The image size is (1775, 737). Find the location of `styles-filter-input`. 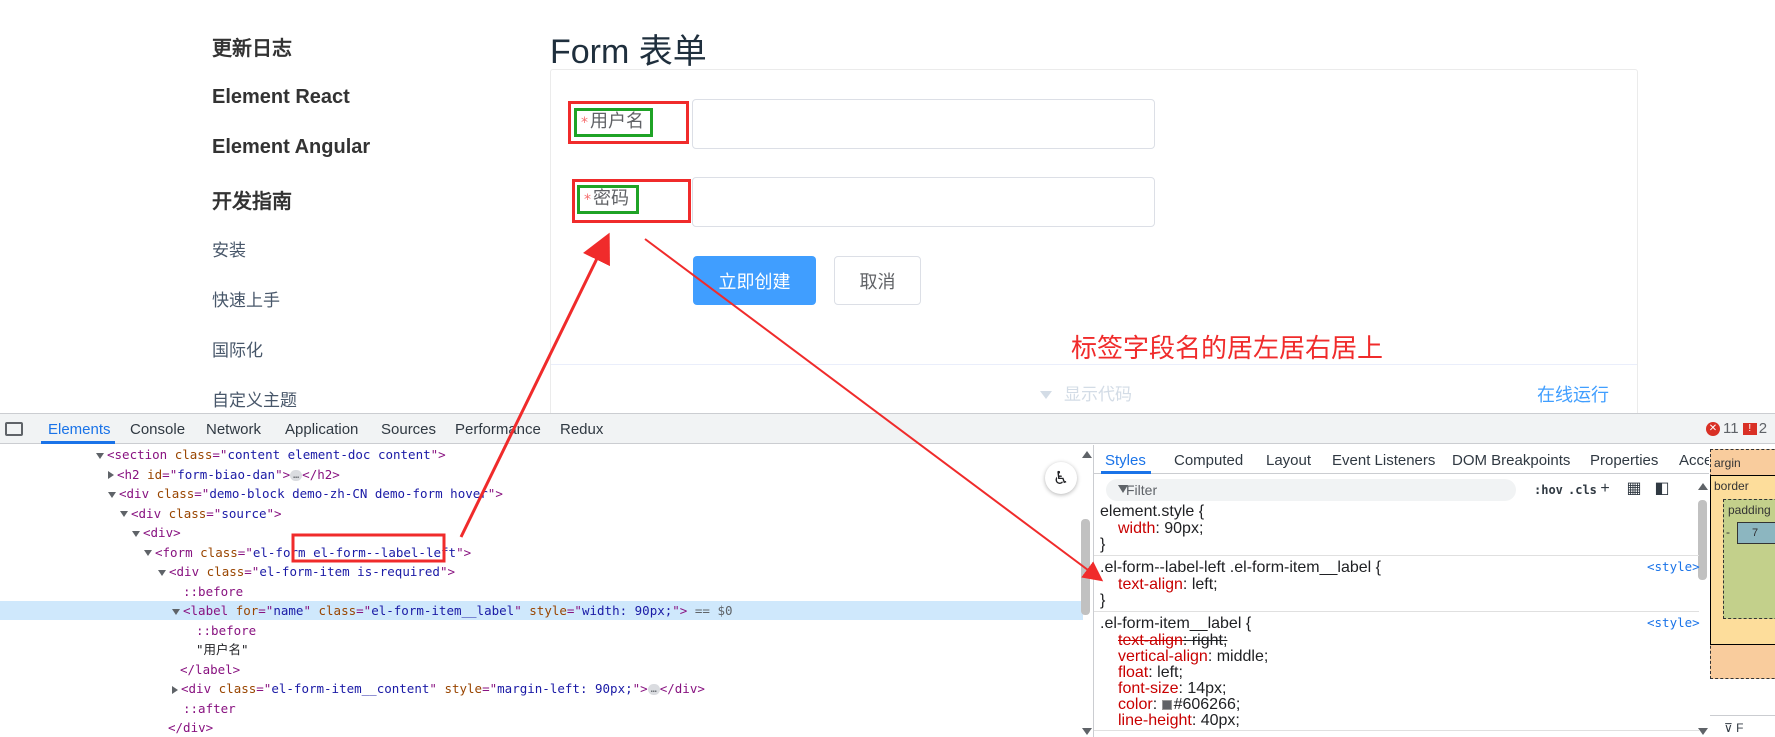

styles-filter-input is located at coordinates (1311, 490).